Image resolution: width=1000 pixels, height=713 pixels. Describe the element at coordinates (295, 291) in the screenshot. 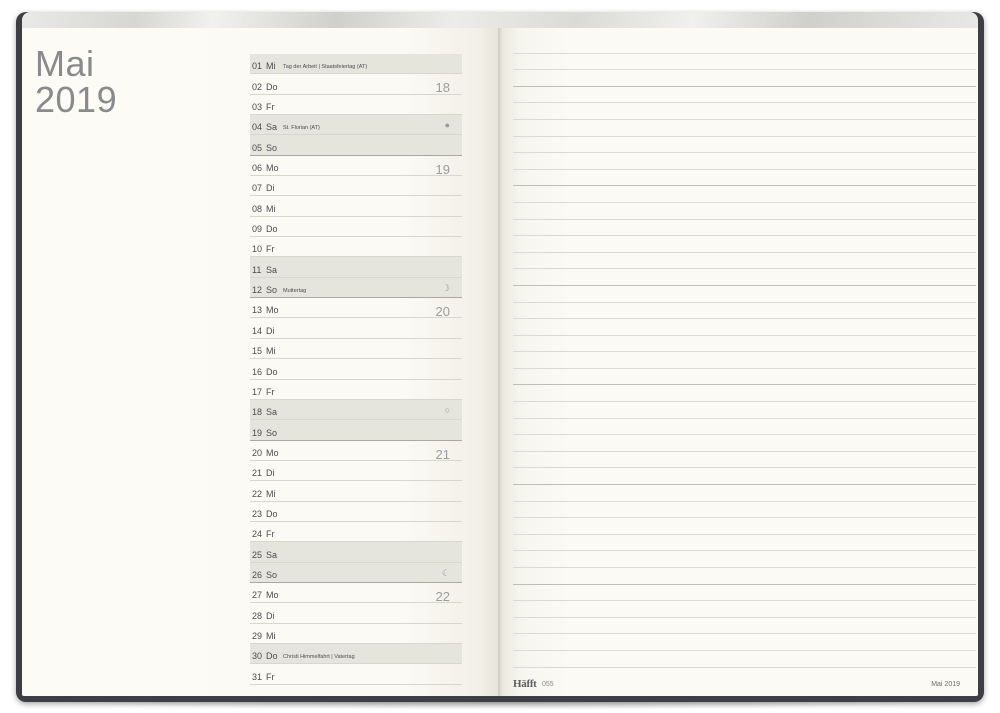

I see `holiday-label: Muttertag` at that location.